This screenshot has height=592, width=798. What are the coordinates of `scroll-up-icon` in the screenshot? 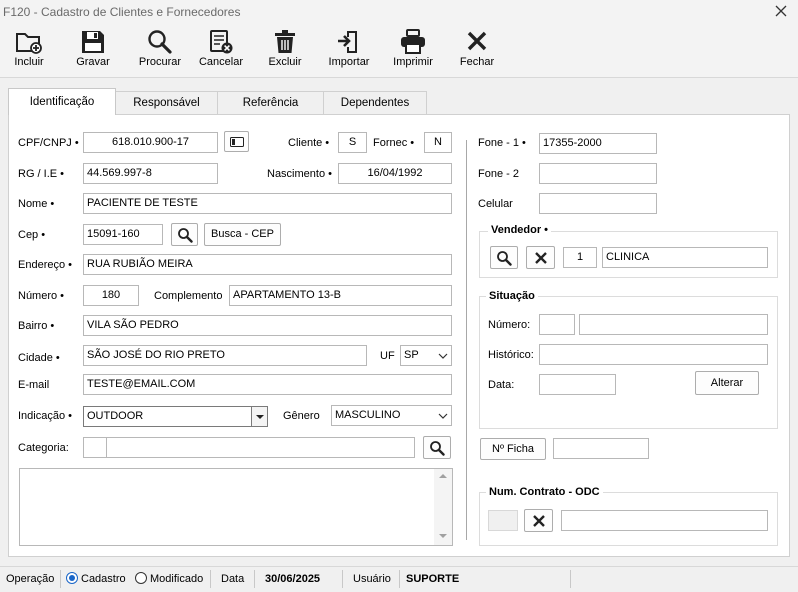 It's located at (443, 476).